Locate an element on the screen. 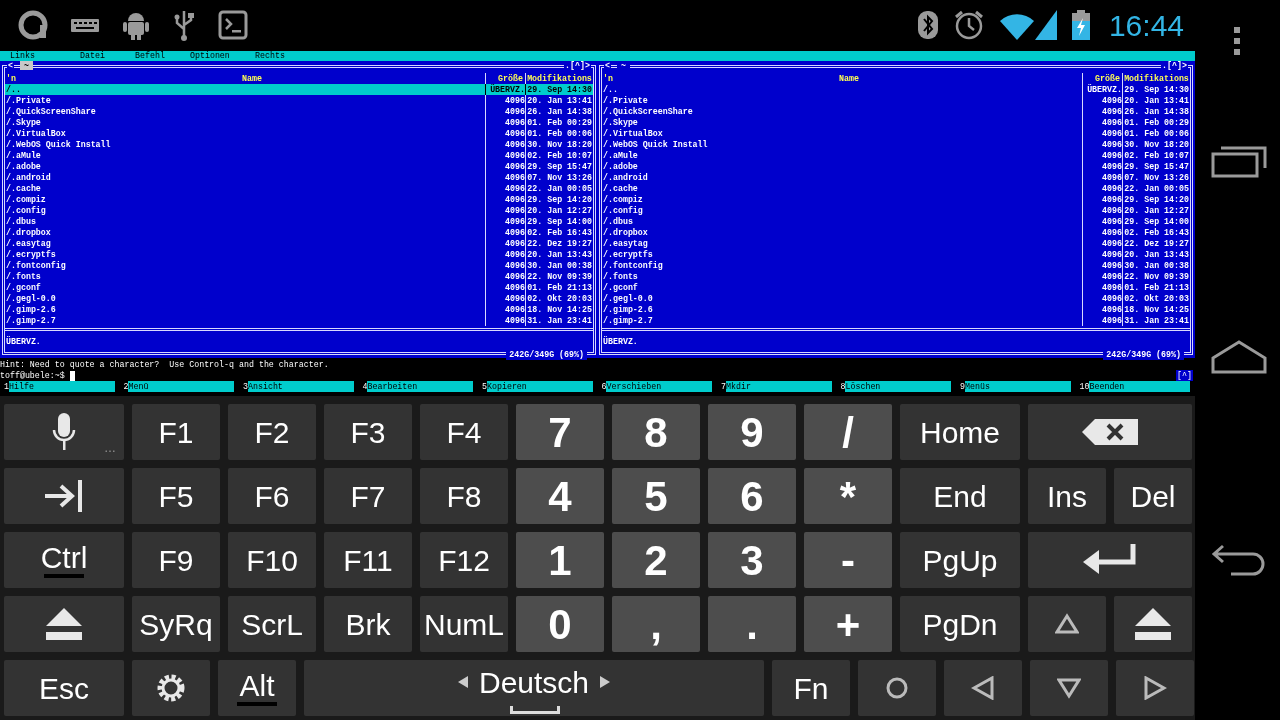 This screenshot has width=1280, height=720. file-name: /.Skype is located at coordinates (620, 122).